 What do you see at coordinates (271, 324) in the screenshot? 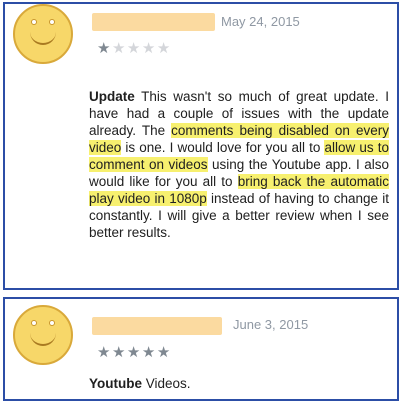
I see `review-date: June 3, 2015` at bounding box center [271, 324].